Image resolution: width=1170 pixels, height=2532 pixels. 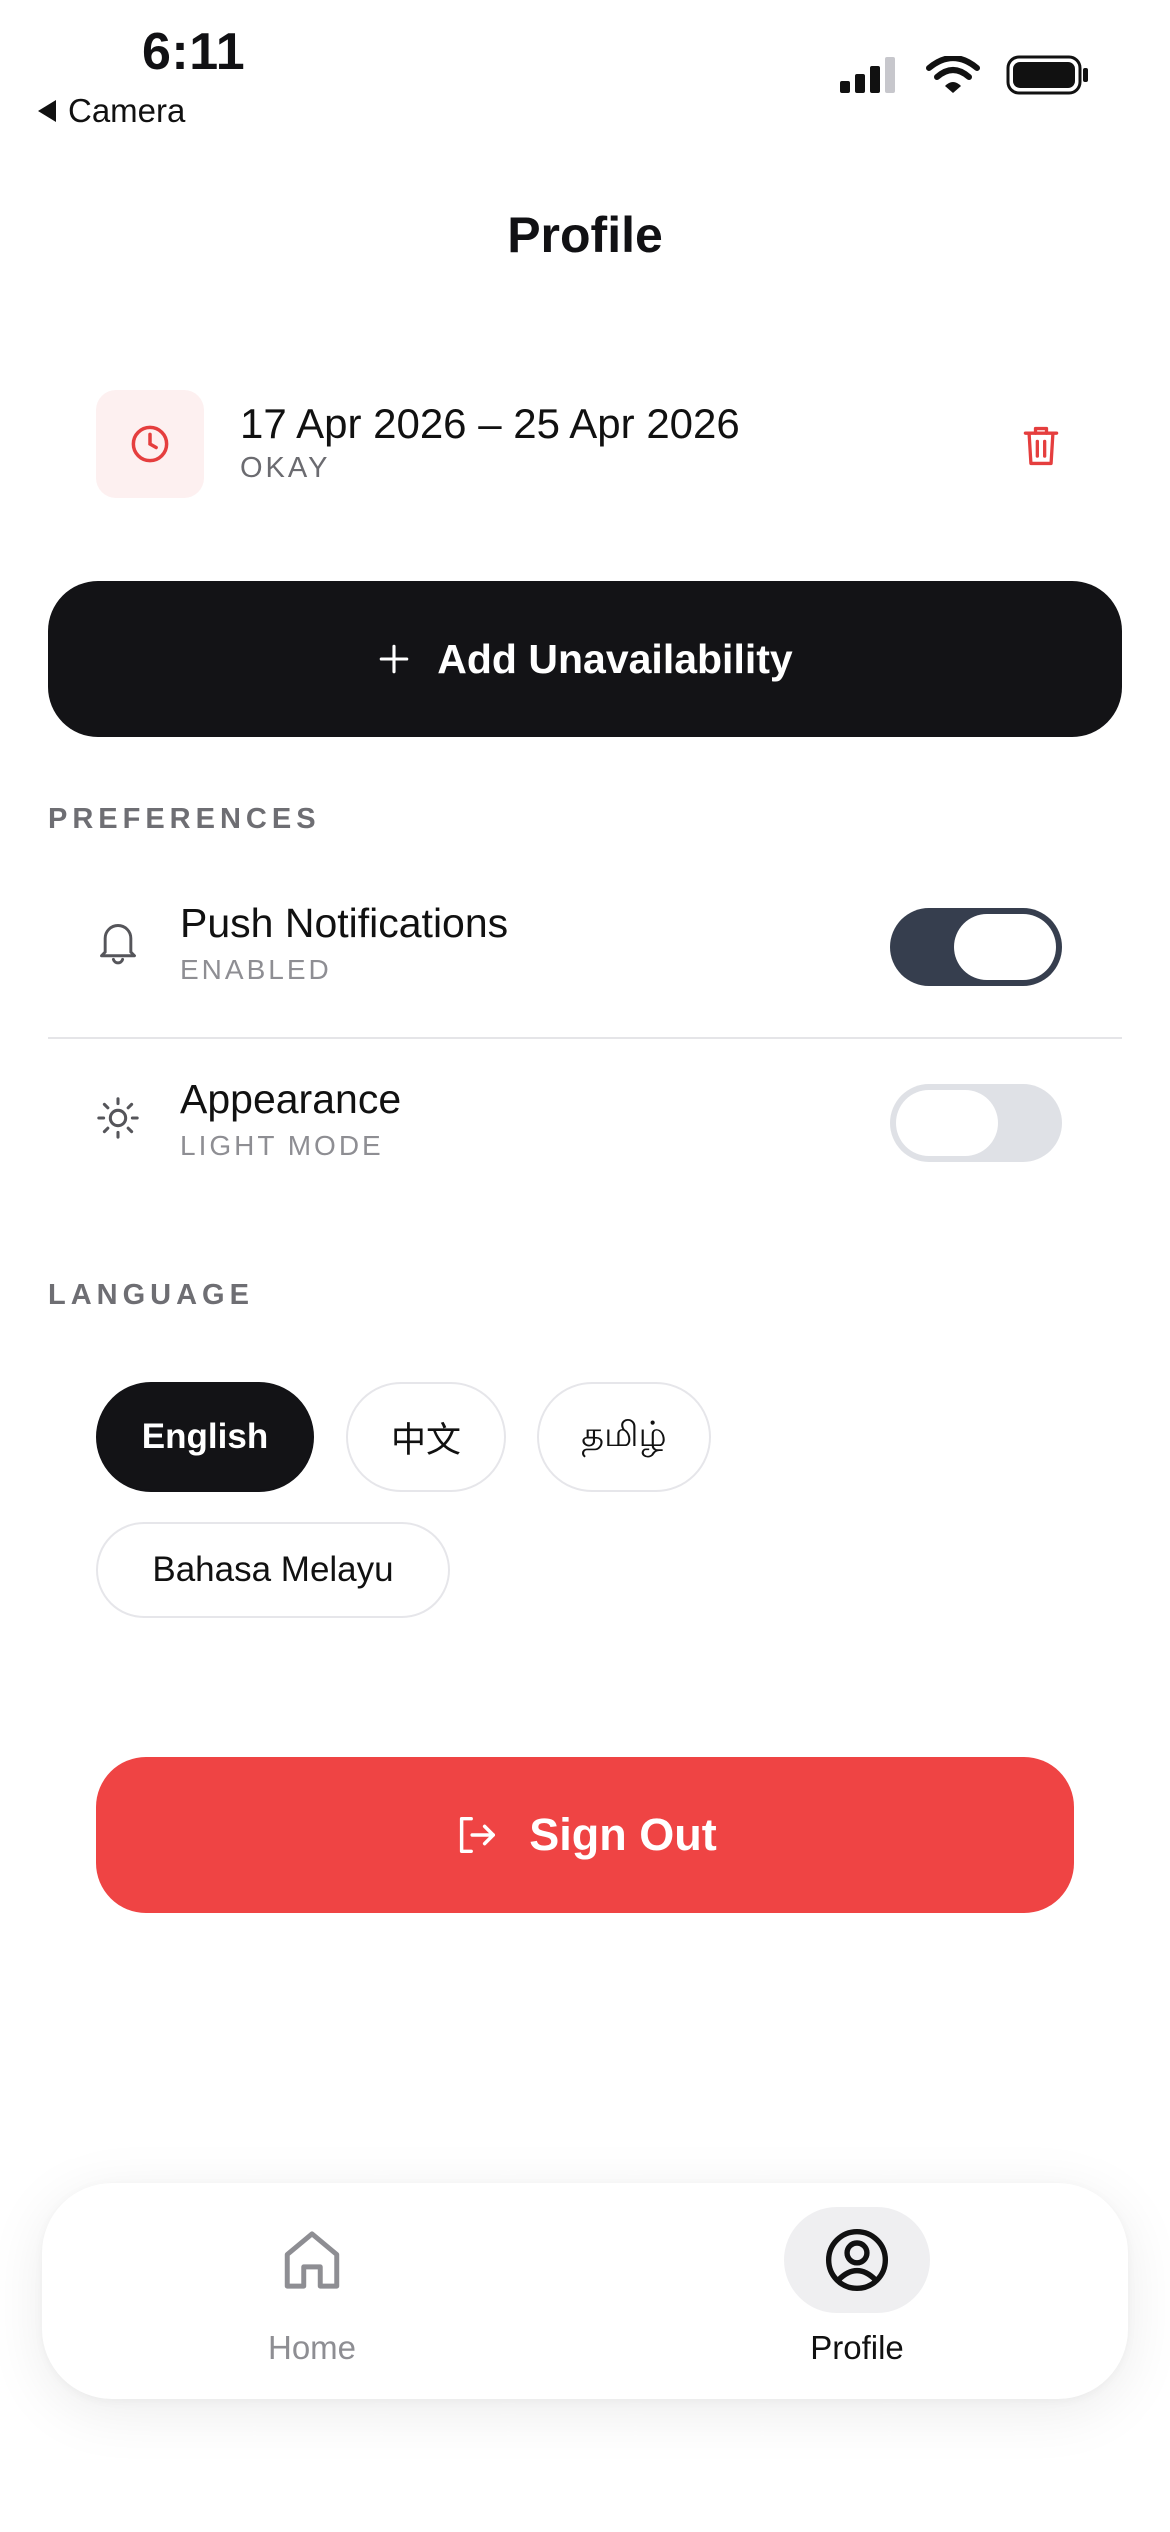 What do you see at coordinates (615, 658) in the screenshot?
I see `add-unavailability-label: Add Unavailability` at bounding box center [615, 658].